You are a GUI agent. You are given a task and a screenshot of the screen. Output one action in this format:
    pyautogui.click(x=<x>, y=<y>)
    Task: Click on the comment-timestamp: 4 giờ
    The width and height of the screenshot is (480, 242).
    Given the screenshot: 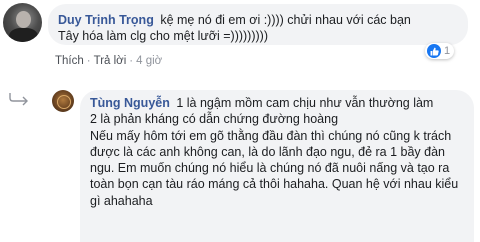 What is the action you would take?
    pyautogui.click(x=149, y=61)
    